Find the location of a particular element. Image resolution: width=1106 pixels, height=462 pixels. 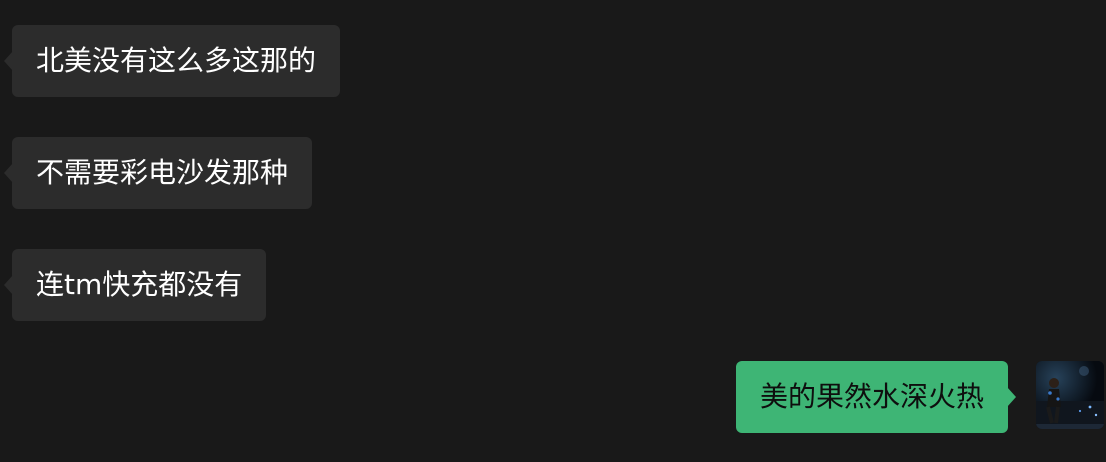

sent-message: 美的果然水深火热 is located at coordinates (876, 397).